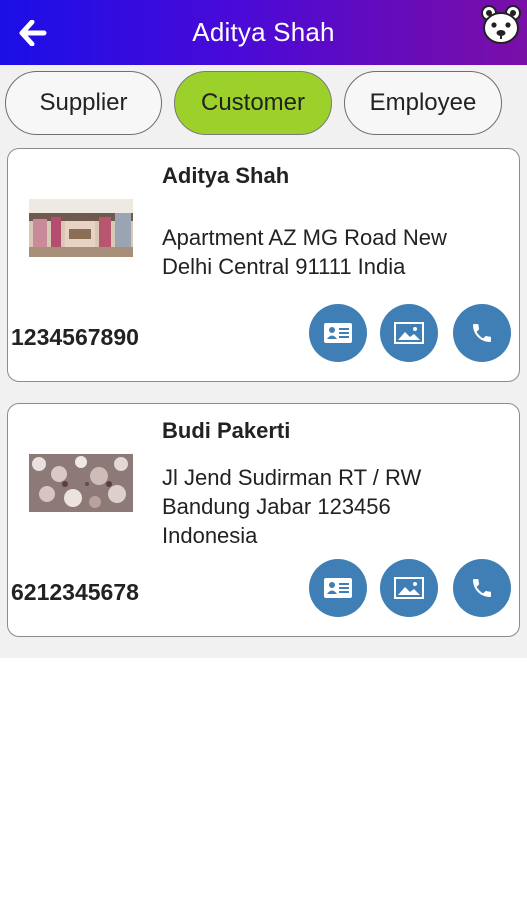  Describe the element at coordinates (226, 430) in the screenshot. I see `contact-name: Budi Pakerti` at that location.